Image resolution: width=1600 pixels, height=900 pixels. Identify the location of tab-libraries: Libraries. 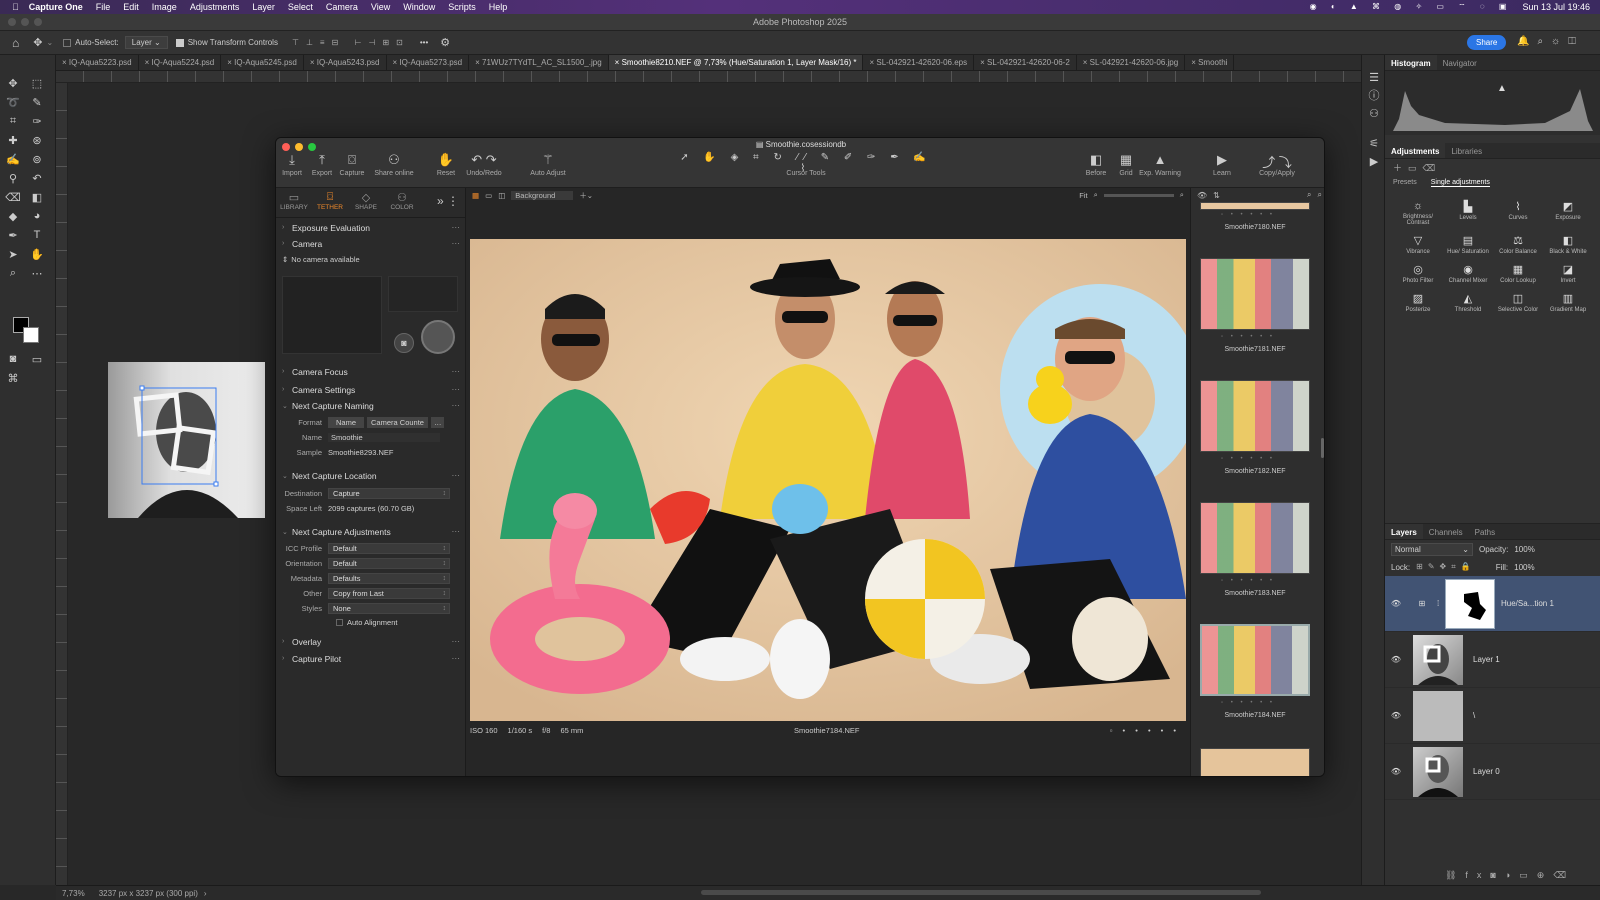
(1466, 150).